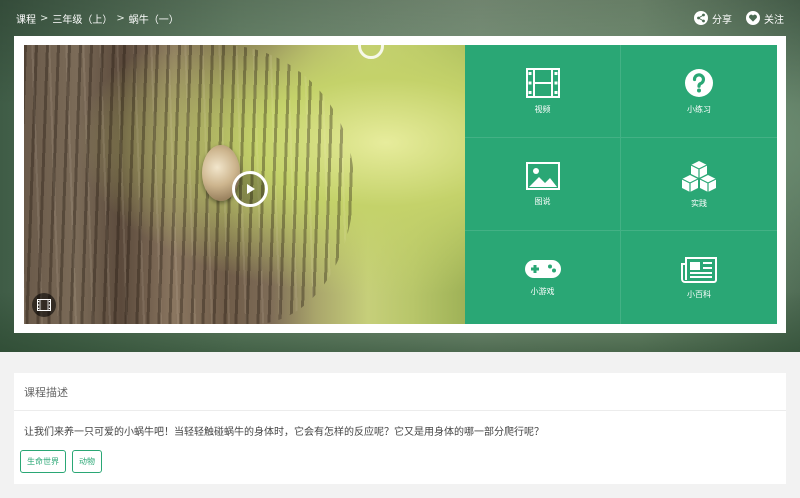 The image size is (800, 498). What do you see at coordinates (400, 455) in the screenshot?
I see `tag-list: 生命世界 动物` at bounding box center [400, 455].